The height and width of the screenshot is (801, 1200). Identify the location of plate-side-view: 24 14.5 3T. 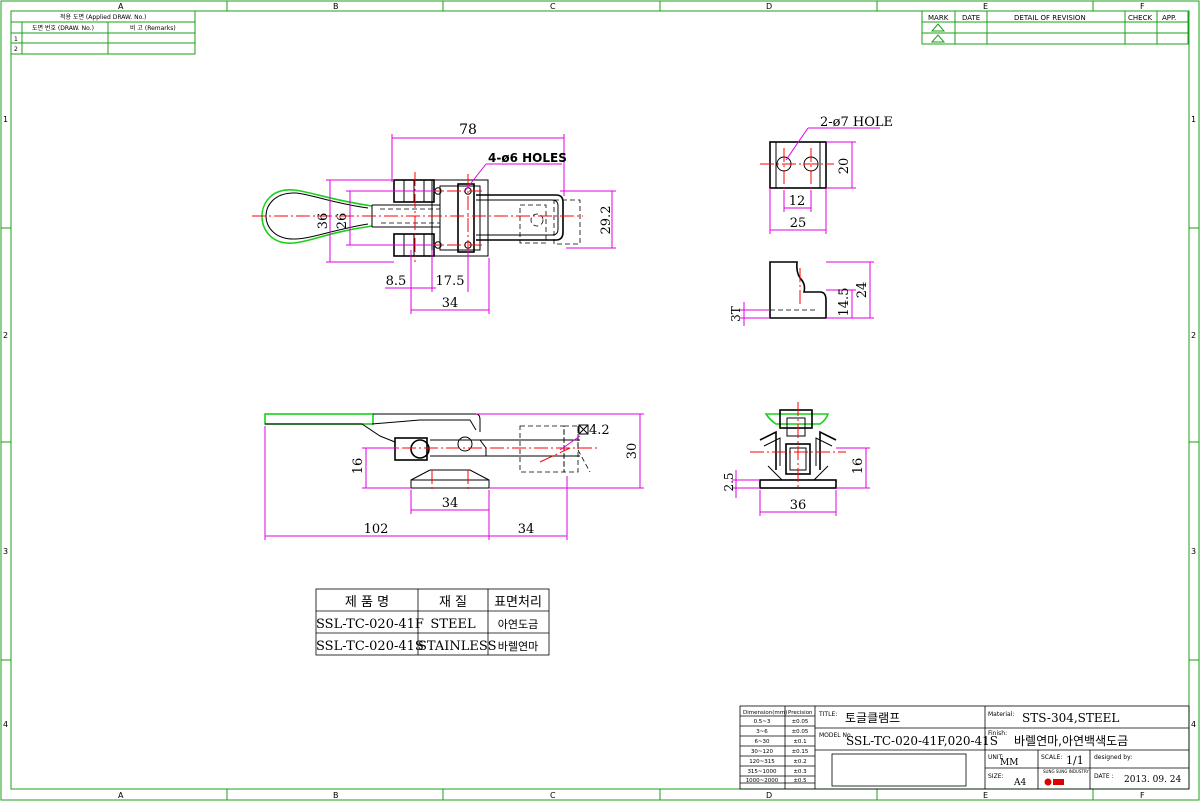
(801, 293).